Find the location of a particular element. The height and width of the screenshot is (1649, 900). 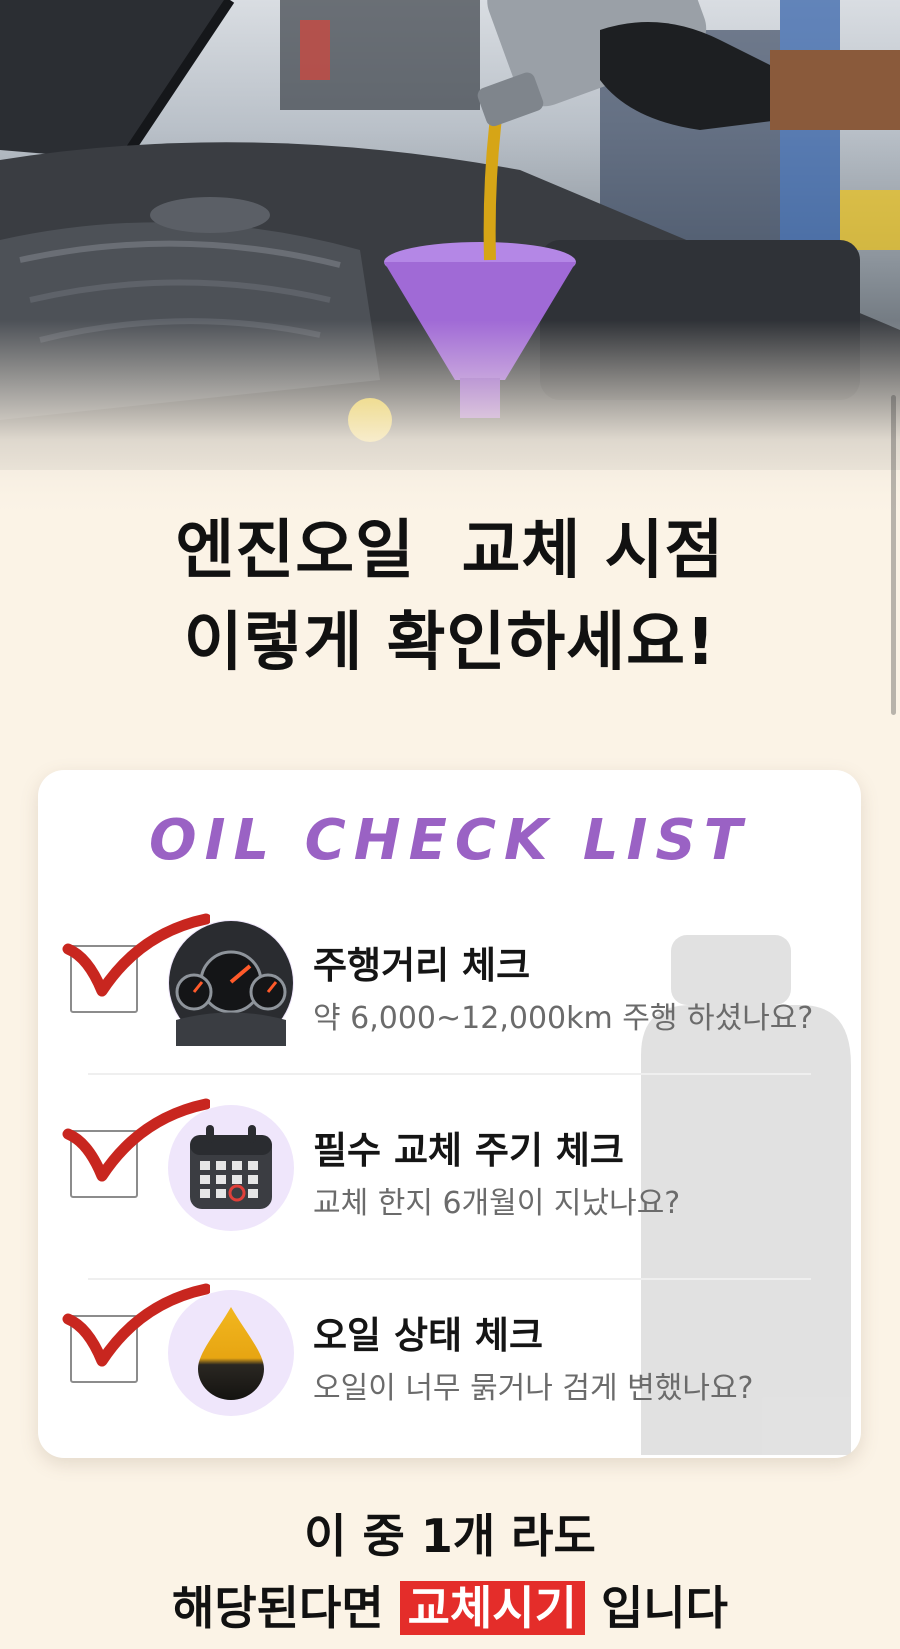

oil-drop-icon is located at coordinates (231, 1353).